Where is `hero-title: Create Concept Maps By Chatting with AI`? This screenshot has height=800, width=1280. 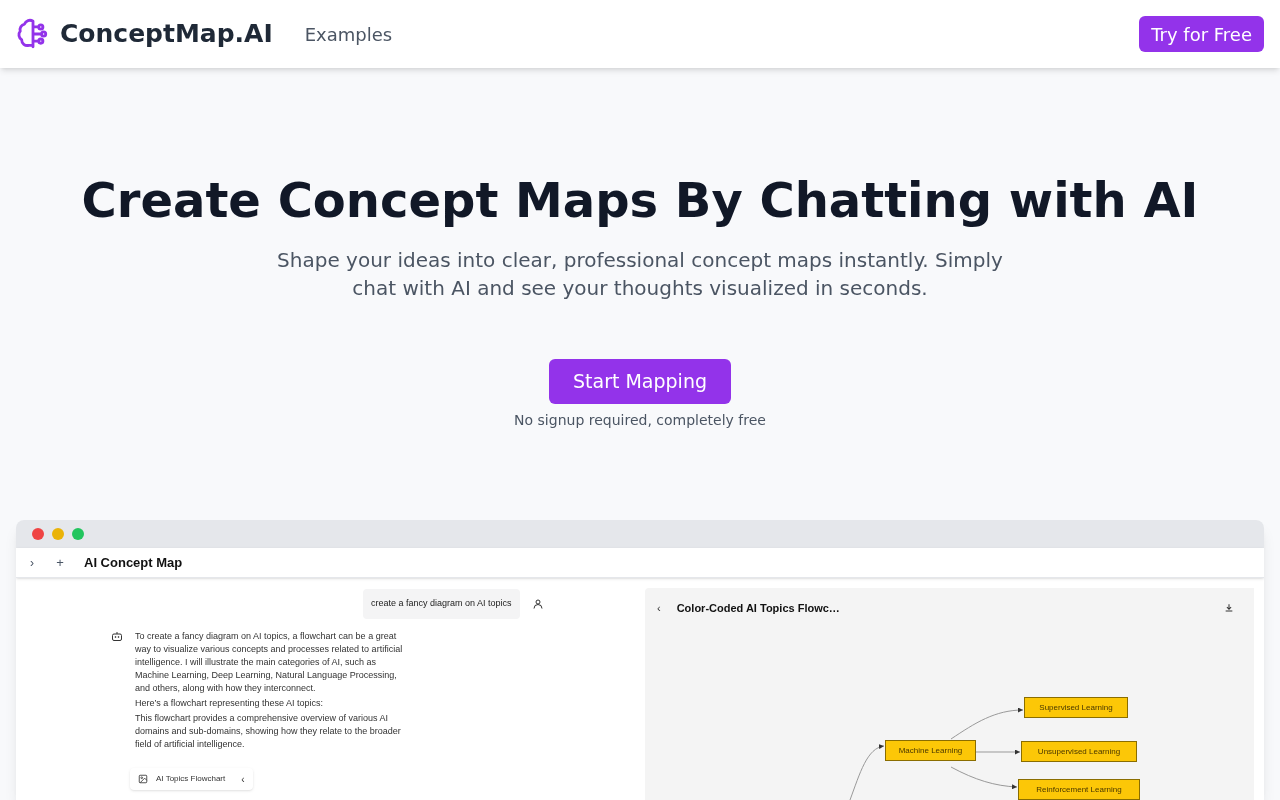 hero-title: Create Concept Maps By Chatting with AI is located at coordinates (640, 200).